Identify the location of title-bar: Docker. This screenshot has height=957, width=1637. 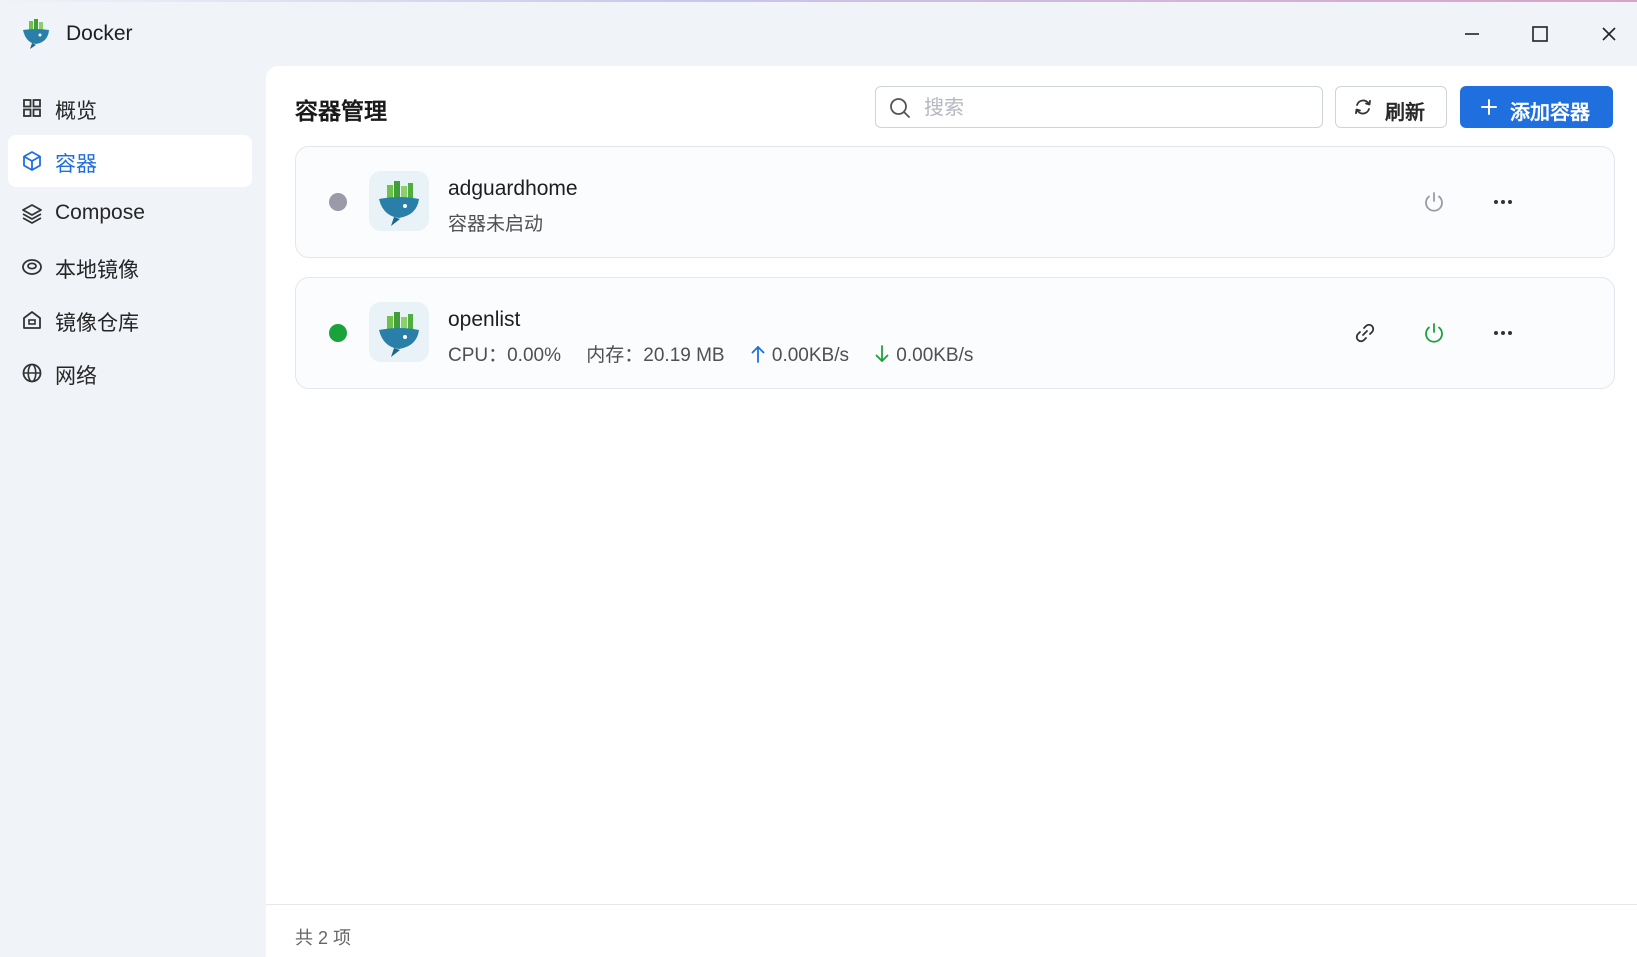
(818, 33).